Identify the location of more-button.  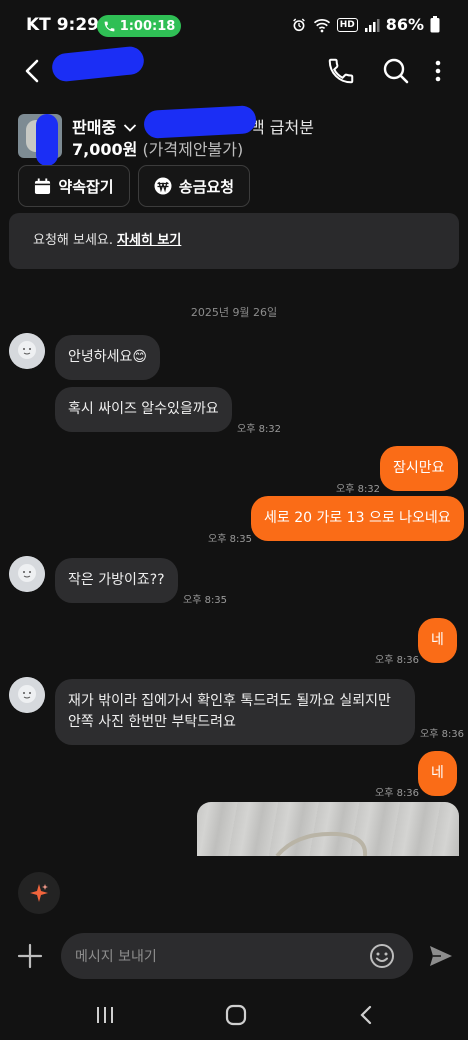
(438, 71).